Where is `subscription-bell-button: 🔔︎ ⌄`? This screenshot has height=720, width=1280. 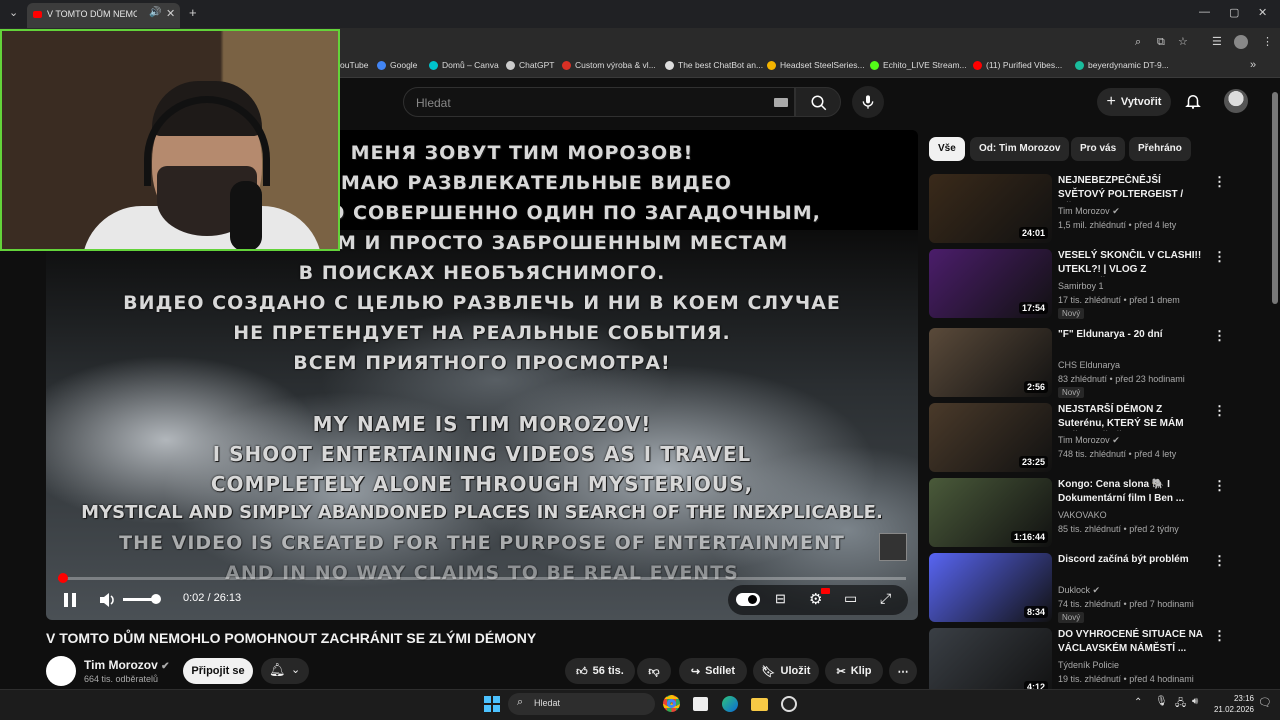 subscription-bell-button: 🔔︎ ⌄ is located at coordinates (285, 671).